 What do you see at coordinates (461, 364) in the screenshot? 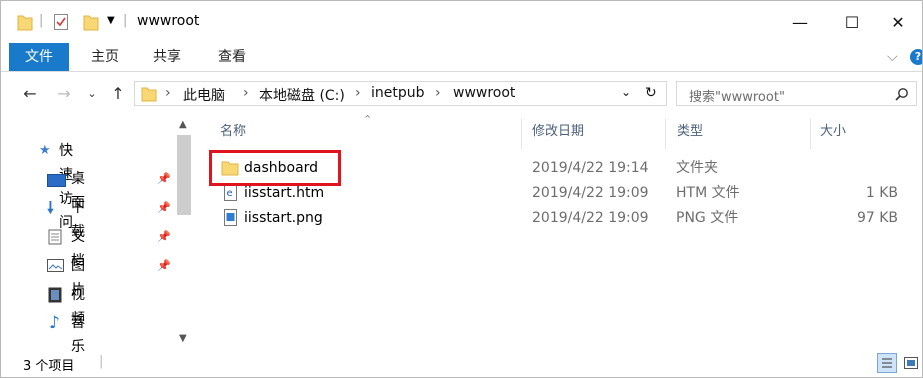
I see `status-bar: 3 个项目 |` at bounding box center [461, 364].